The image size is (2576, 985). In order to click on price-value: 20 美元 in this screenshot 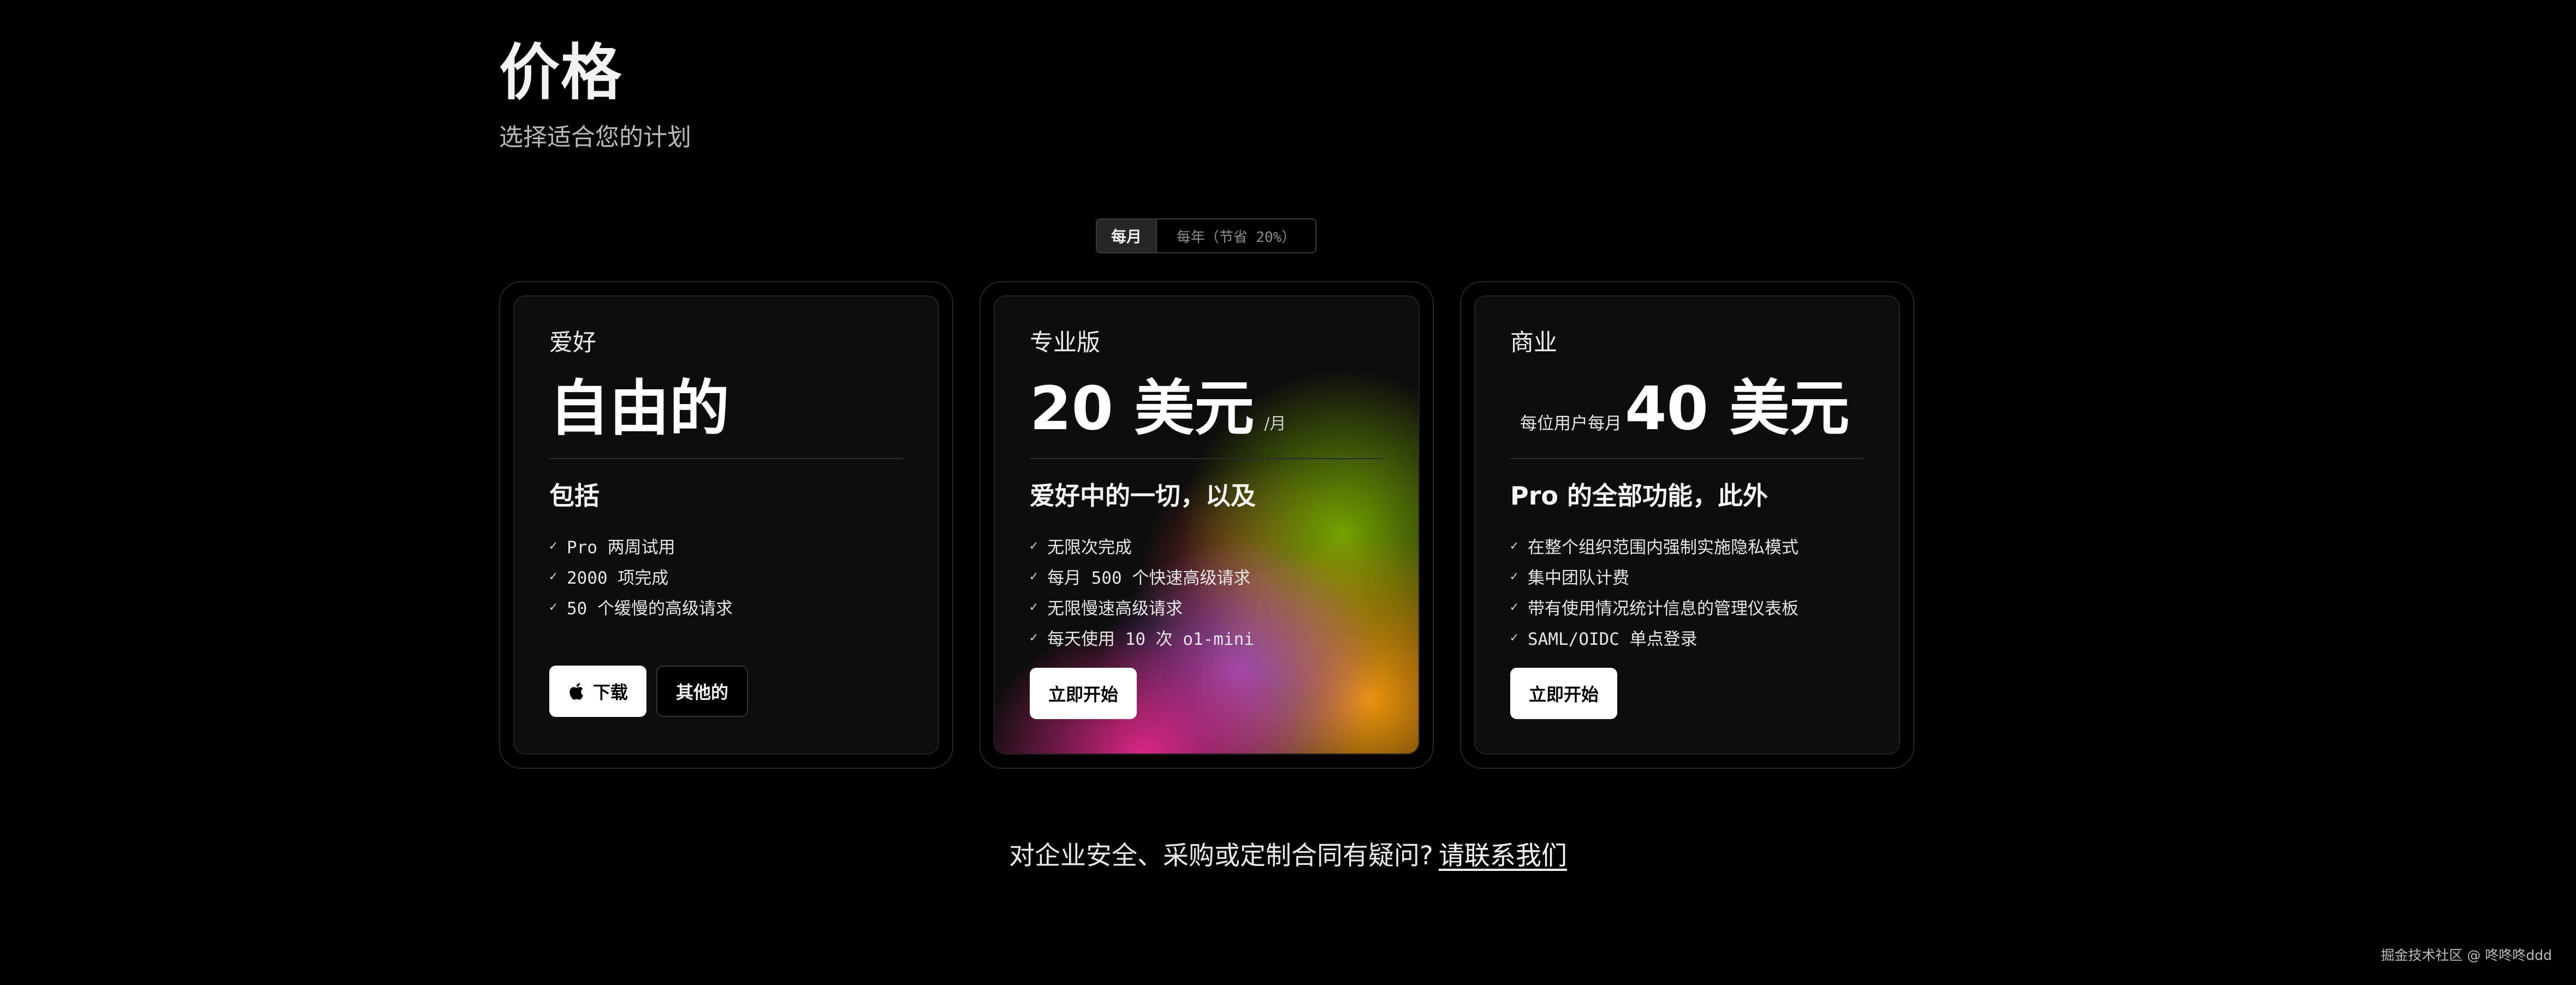, I will do `click(1142, 408)`.